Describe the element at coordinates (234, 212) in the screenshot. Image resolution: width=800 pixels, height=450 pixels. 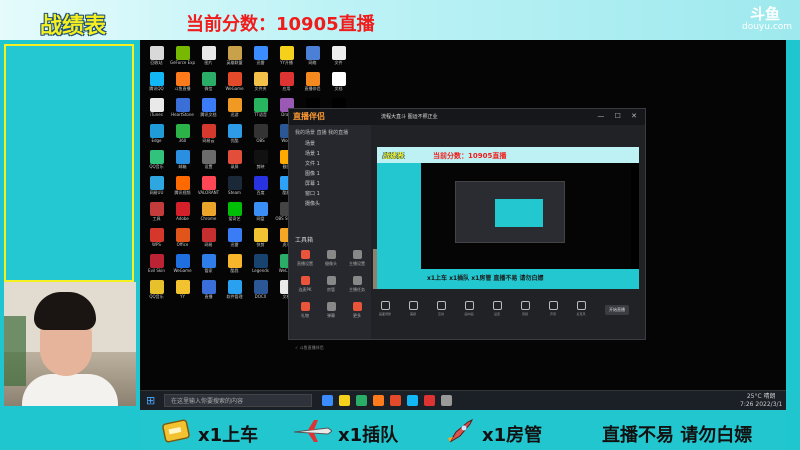
I see `desktop-icon: 爱奇艺` at that location.